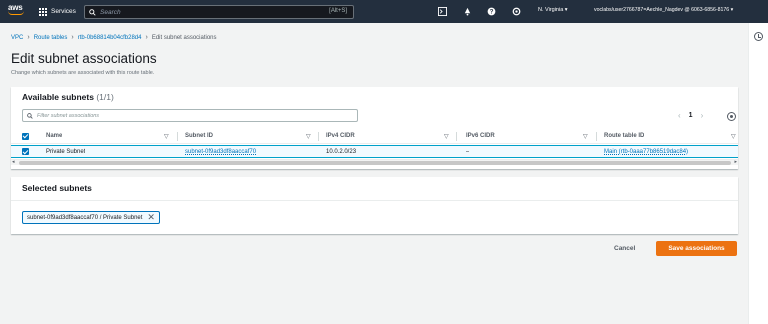 Image resolution: width=768 pixels, height=324 pixels. Describe the element at coordinates (151, 217) in the screenshot. I see `remove-token-close-icon: ✕` at that location.